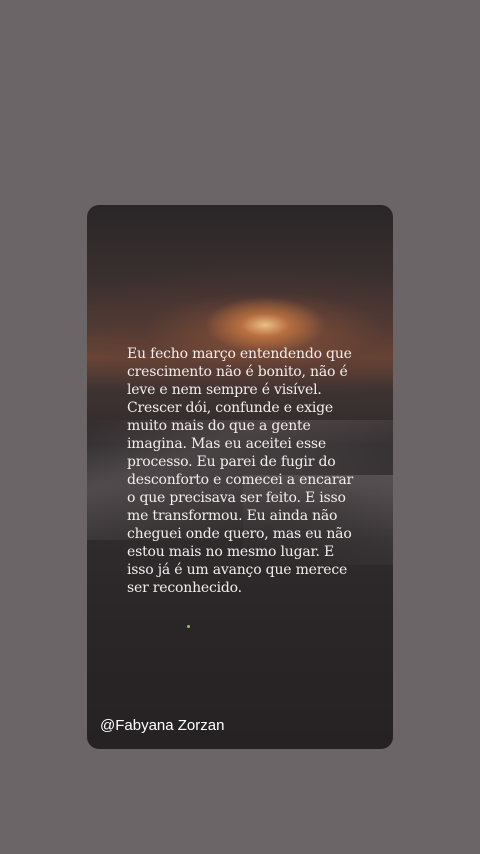 This screenshot has width=480, height=854. What do you see at coordinates (237, 372) in the screenshot?
I see `quote-line: crescimento não é bonito, não é` at bounding box center [237, 372].